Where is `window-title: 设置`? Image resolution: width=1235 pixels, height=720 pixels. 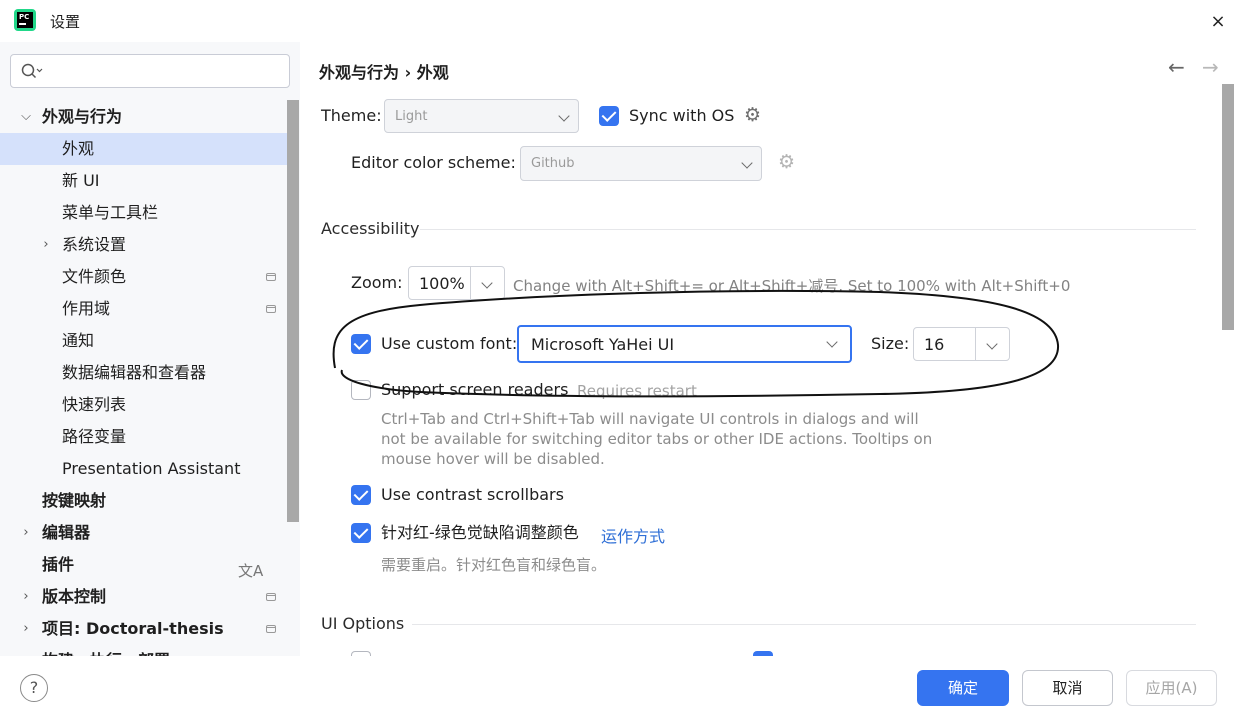
window-title: 设置 is located at coordinates (65, 22).